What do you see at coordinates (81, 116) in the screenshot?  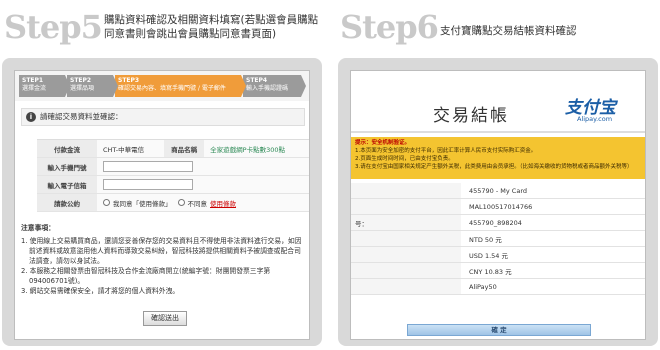 I see `confirm-prompt-text: 請確認交易資料並確認：` at bounding box center [81, 116].